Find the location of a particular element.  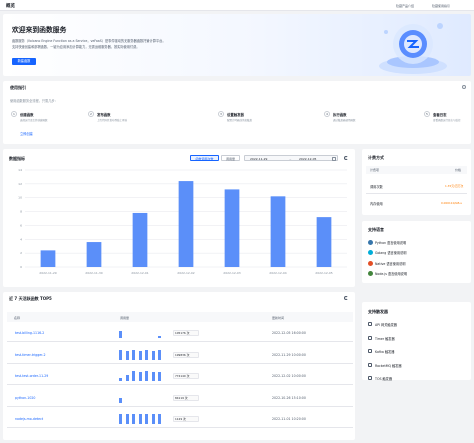

col-updated: 更新时间 is located at coordinates (278, 318).